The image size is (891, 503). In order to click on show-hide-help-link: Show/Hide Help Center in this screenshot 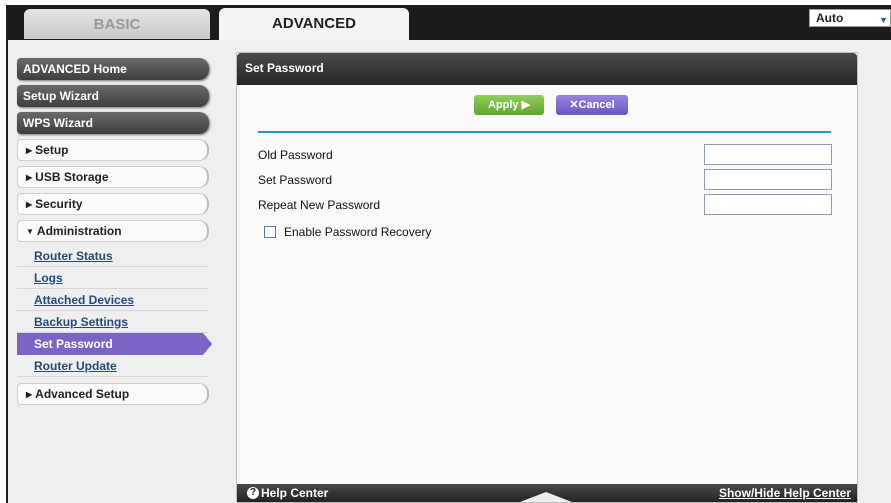, I will do `click(785, 493)`.